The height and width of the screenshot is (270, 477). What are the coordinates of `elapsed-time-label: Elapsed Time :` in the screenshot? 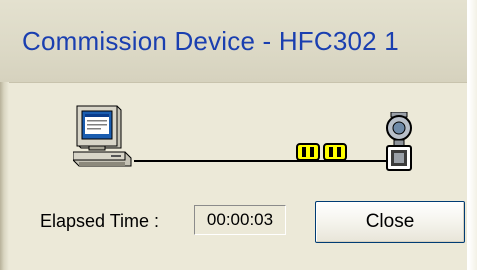 It's located at (100, 221).